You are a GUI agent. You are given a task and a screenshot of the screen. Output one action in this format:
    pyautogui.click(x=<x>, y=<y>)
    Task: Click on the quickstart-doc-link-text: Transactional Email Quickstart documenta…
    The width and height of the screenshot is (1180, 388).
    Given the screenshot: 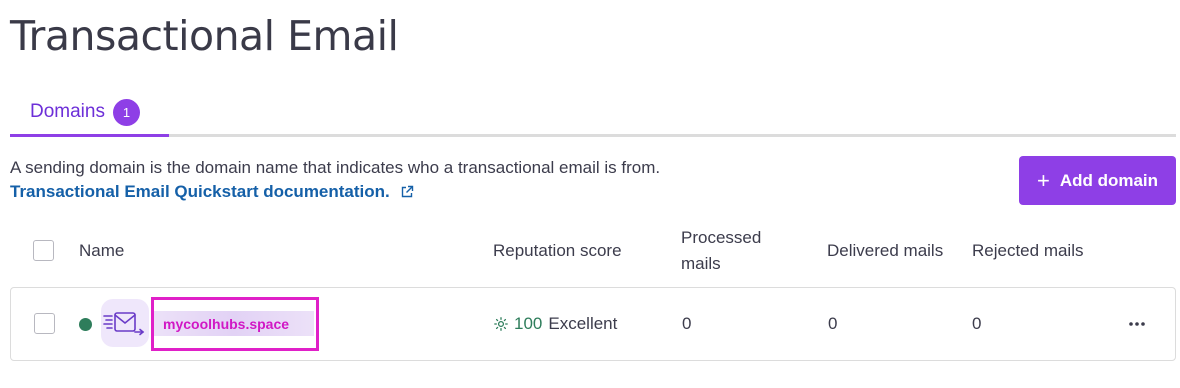 What is the action you would take?
    pyautogui.click(x=200, y=191)
    